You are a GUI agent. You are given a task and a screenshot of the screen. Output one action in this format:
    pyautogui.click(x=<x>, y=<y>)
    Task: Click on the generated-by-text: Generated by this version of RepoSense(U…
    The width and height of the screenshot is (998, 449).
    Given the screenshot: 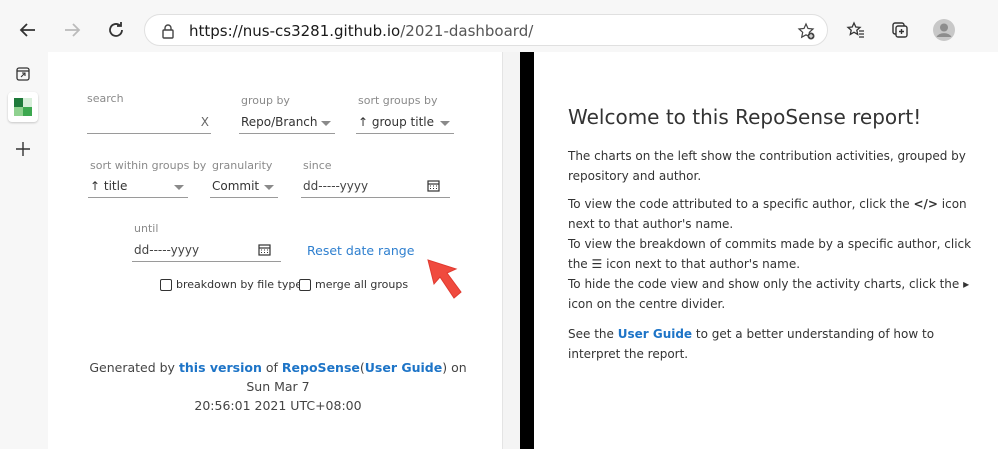 What is the action you would take?
    pyautogui.click(x=278, y=386)
    